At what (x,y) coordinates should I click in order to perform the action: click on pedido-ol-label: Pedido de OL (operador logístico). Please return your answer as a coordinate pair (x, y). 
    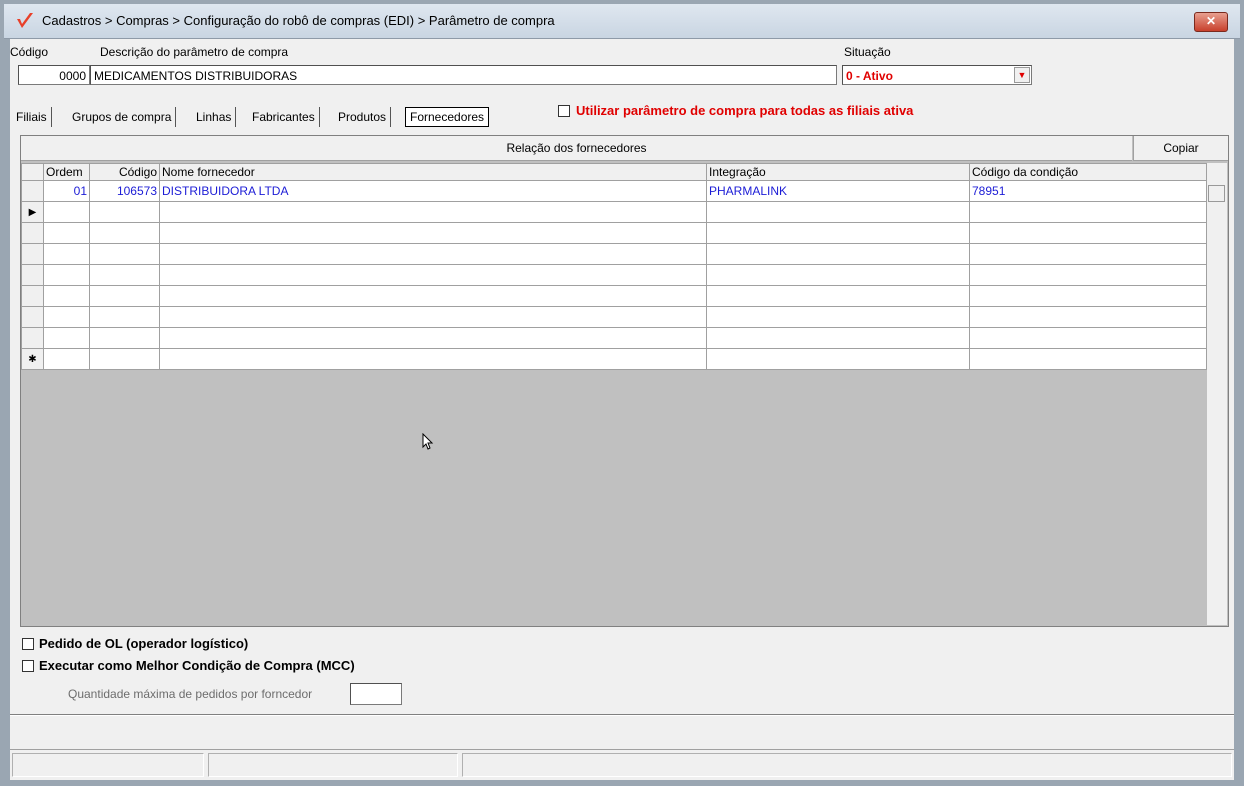
    Looking at the image, I should click on (144, 643).